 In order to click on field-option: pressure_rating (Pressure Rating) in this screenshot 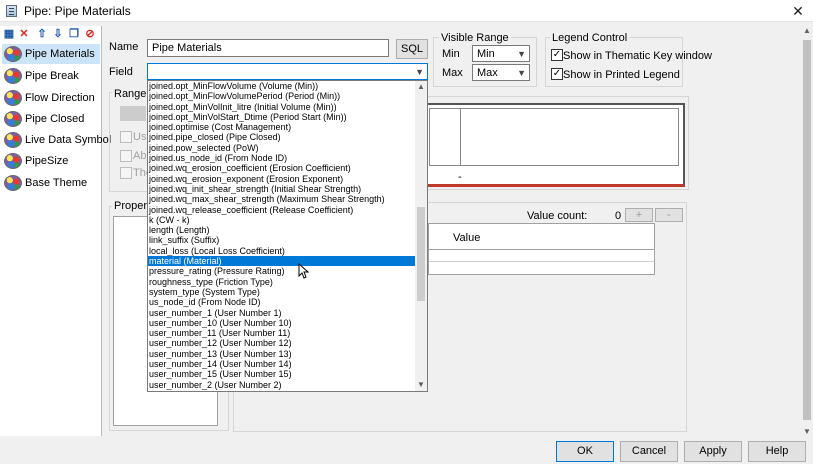, I will do `click(282, 271)`.